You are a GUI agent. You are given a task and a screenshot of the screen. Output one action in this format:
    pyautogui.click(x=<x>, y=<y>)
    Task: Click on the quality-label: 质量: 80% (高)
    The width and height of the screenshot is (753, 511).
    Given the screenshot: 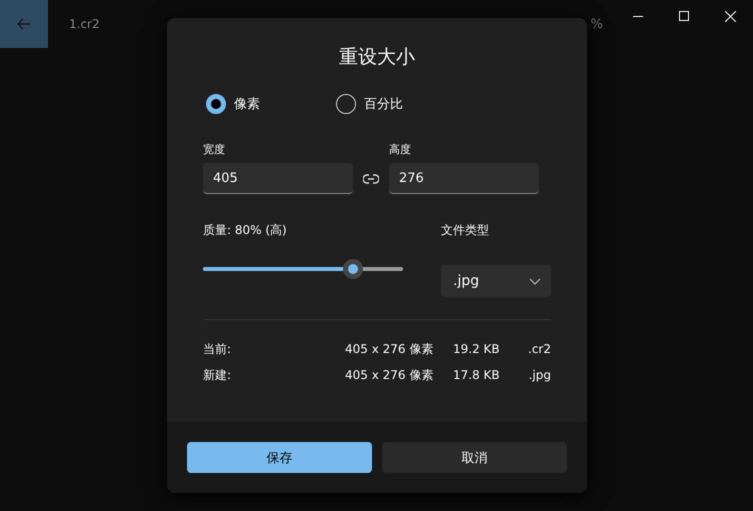 What is the action you would take?
    pyautogui.click(x=245, y=230)
    